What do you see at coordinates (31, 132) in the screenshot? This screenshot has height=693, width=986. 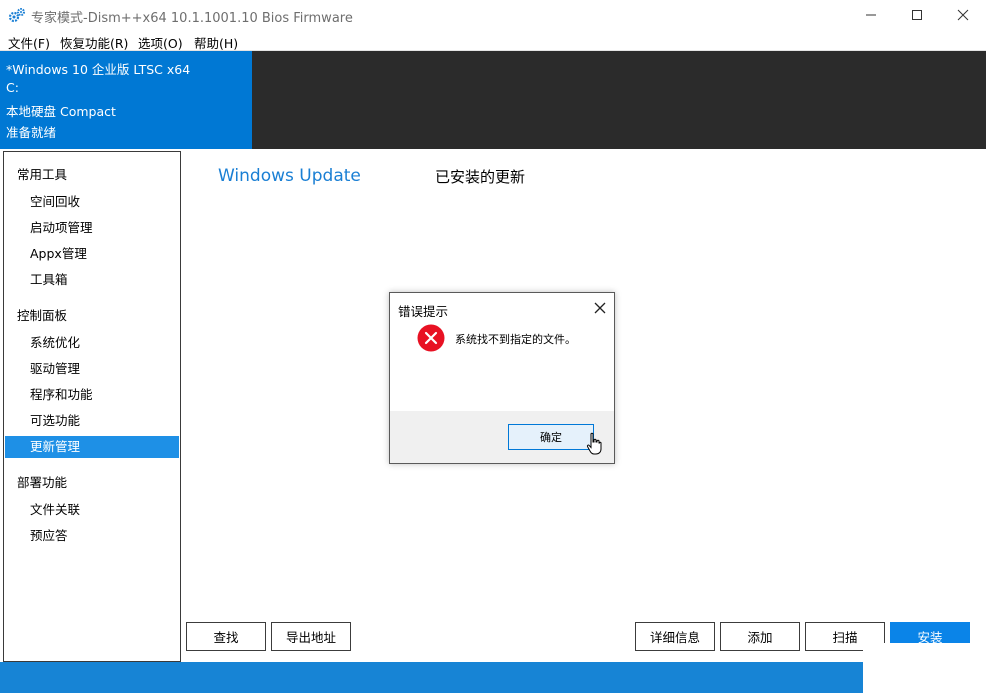 I see `status-label: 准备就绪` at bounding box center [31, 132].